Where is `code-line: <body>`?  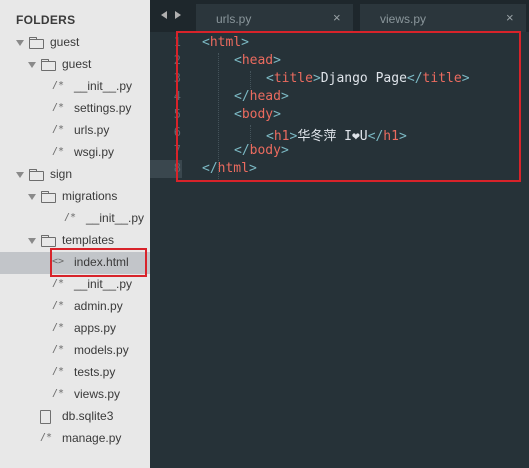
code-line: <body> is located at coordinates (257, 114).